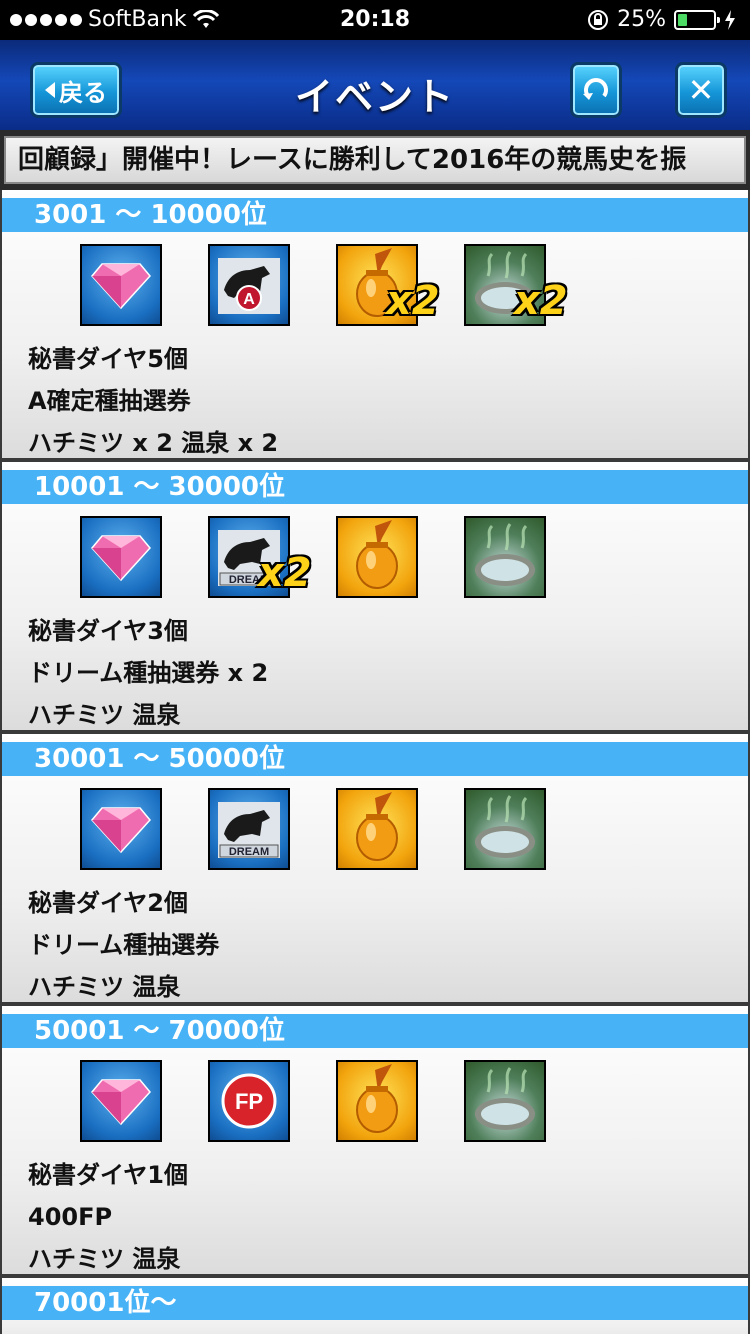  What do you see at coordinates (249, 829) in the screenshot?
I see `dream-stud-ticket-icon: DREAM` at bounding box center [249, 829].